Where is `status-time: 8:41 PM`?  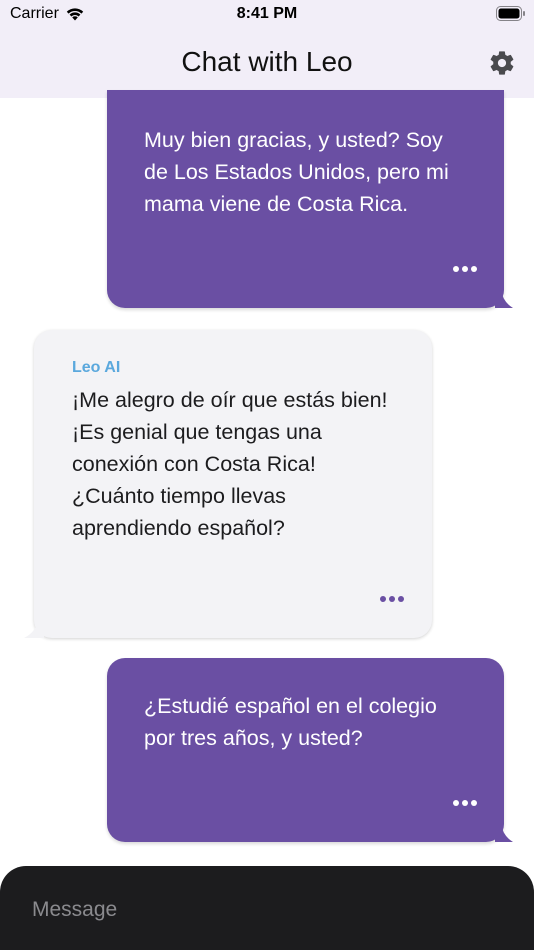
status-time: 8:41 PM is located at coordinates (267, 13).